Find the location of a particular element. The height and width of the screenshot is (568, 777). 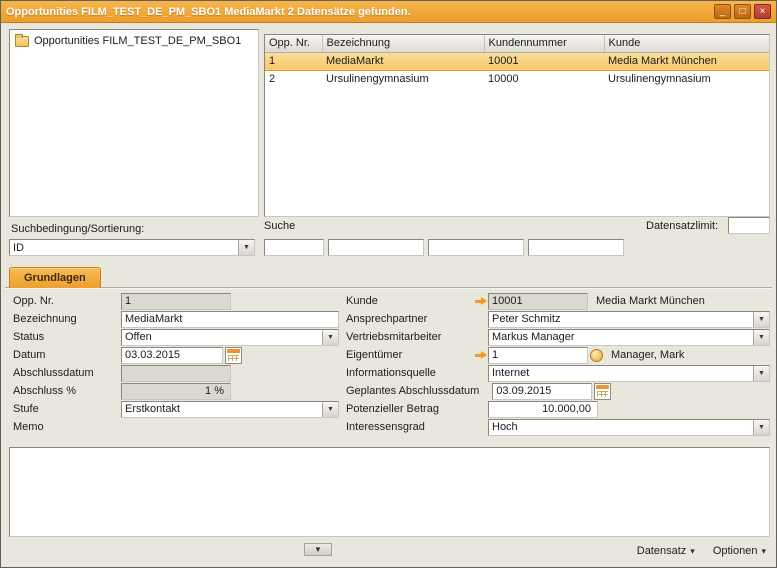

informationsquelle-label: Informationsquelle is located at coordinates (391, 373).